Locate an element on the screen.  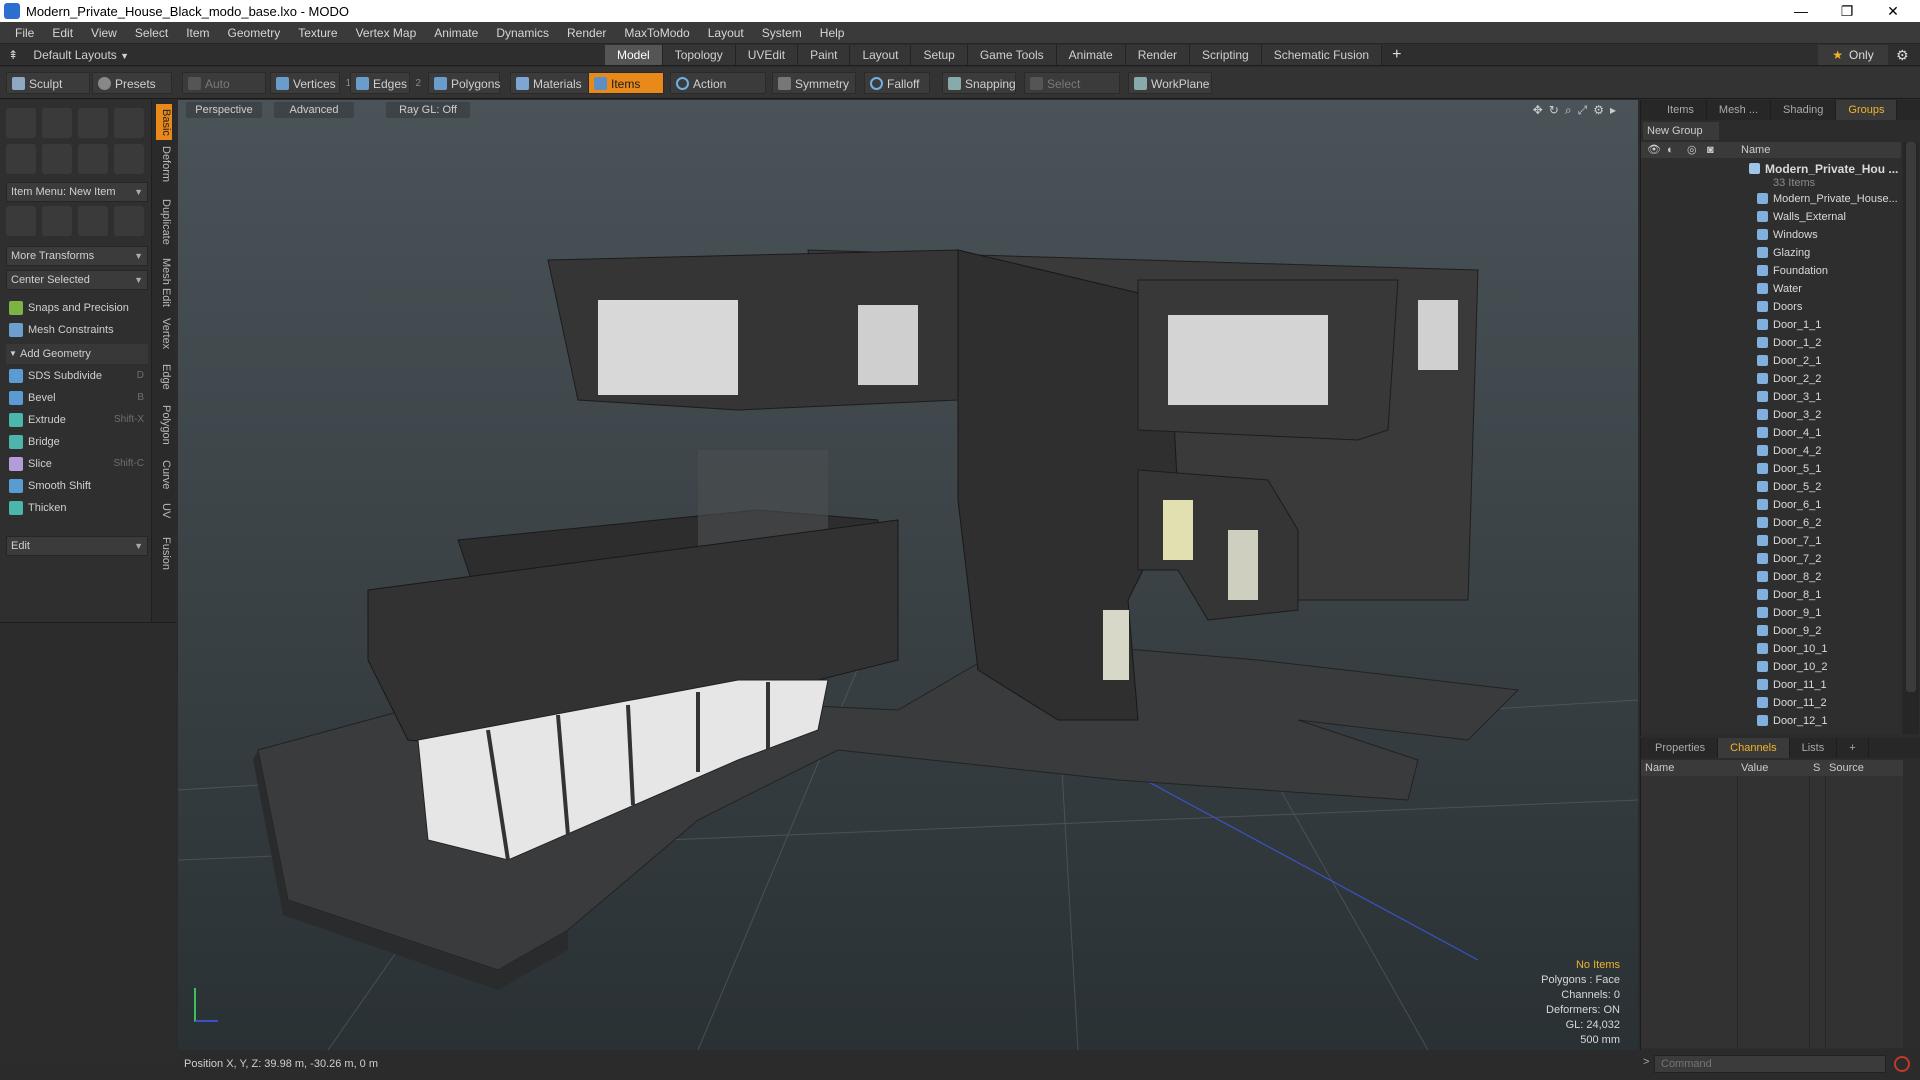
auto-select-button: Auto Select is located at coordinates (224, 92).